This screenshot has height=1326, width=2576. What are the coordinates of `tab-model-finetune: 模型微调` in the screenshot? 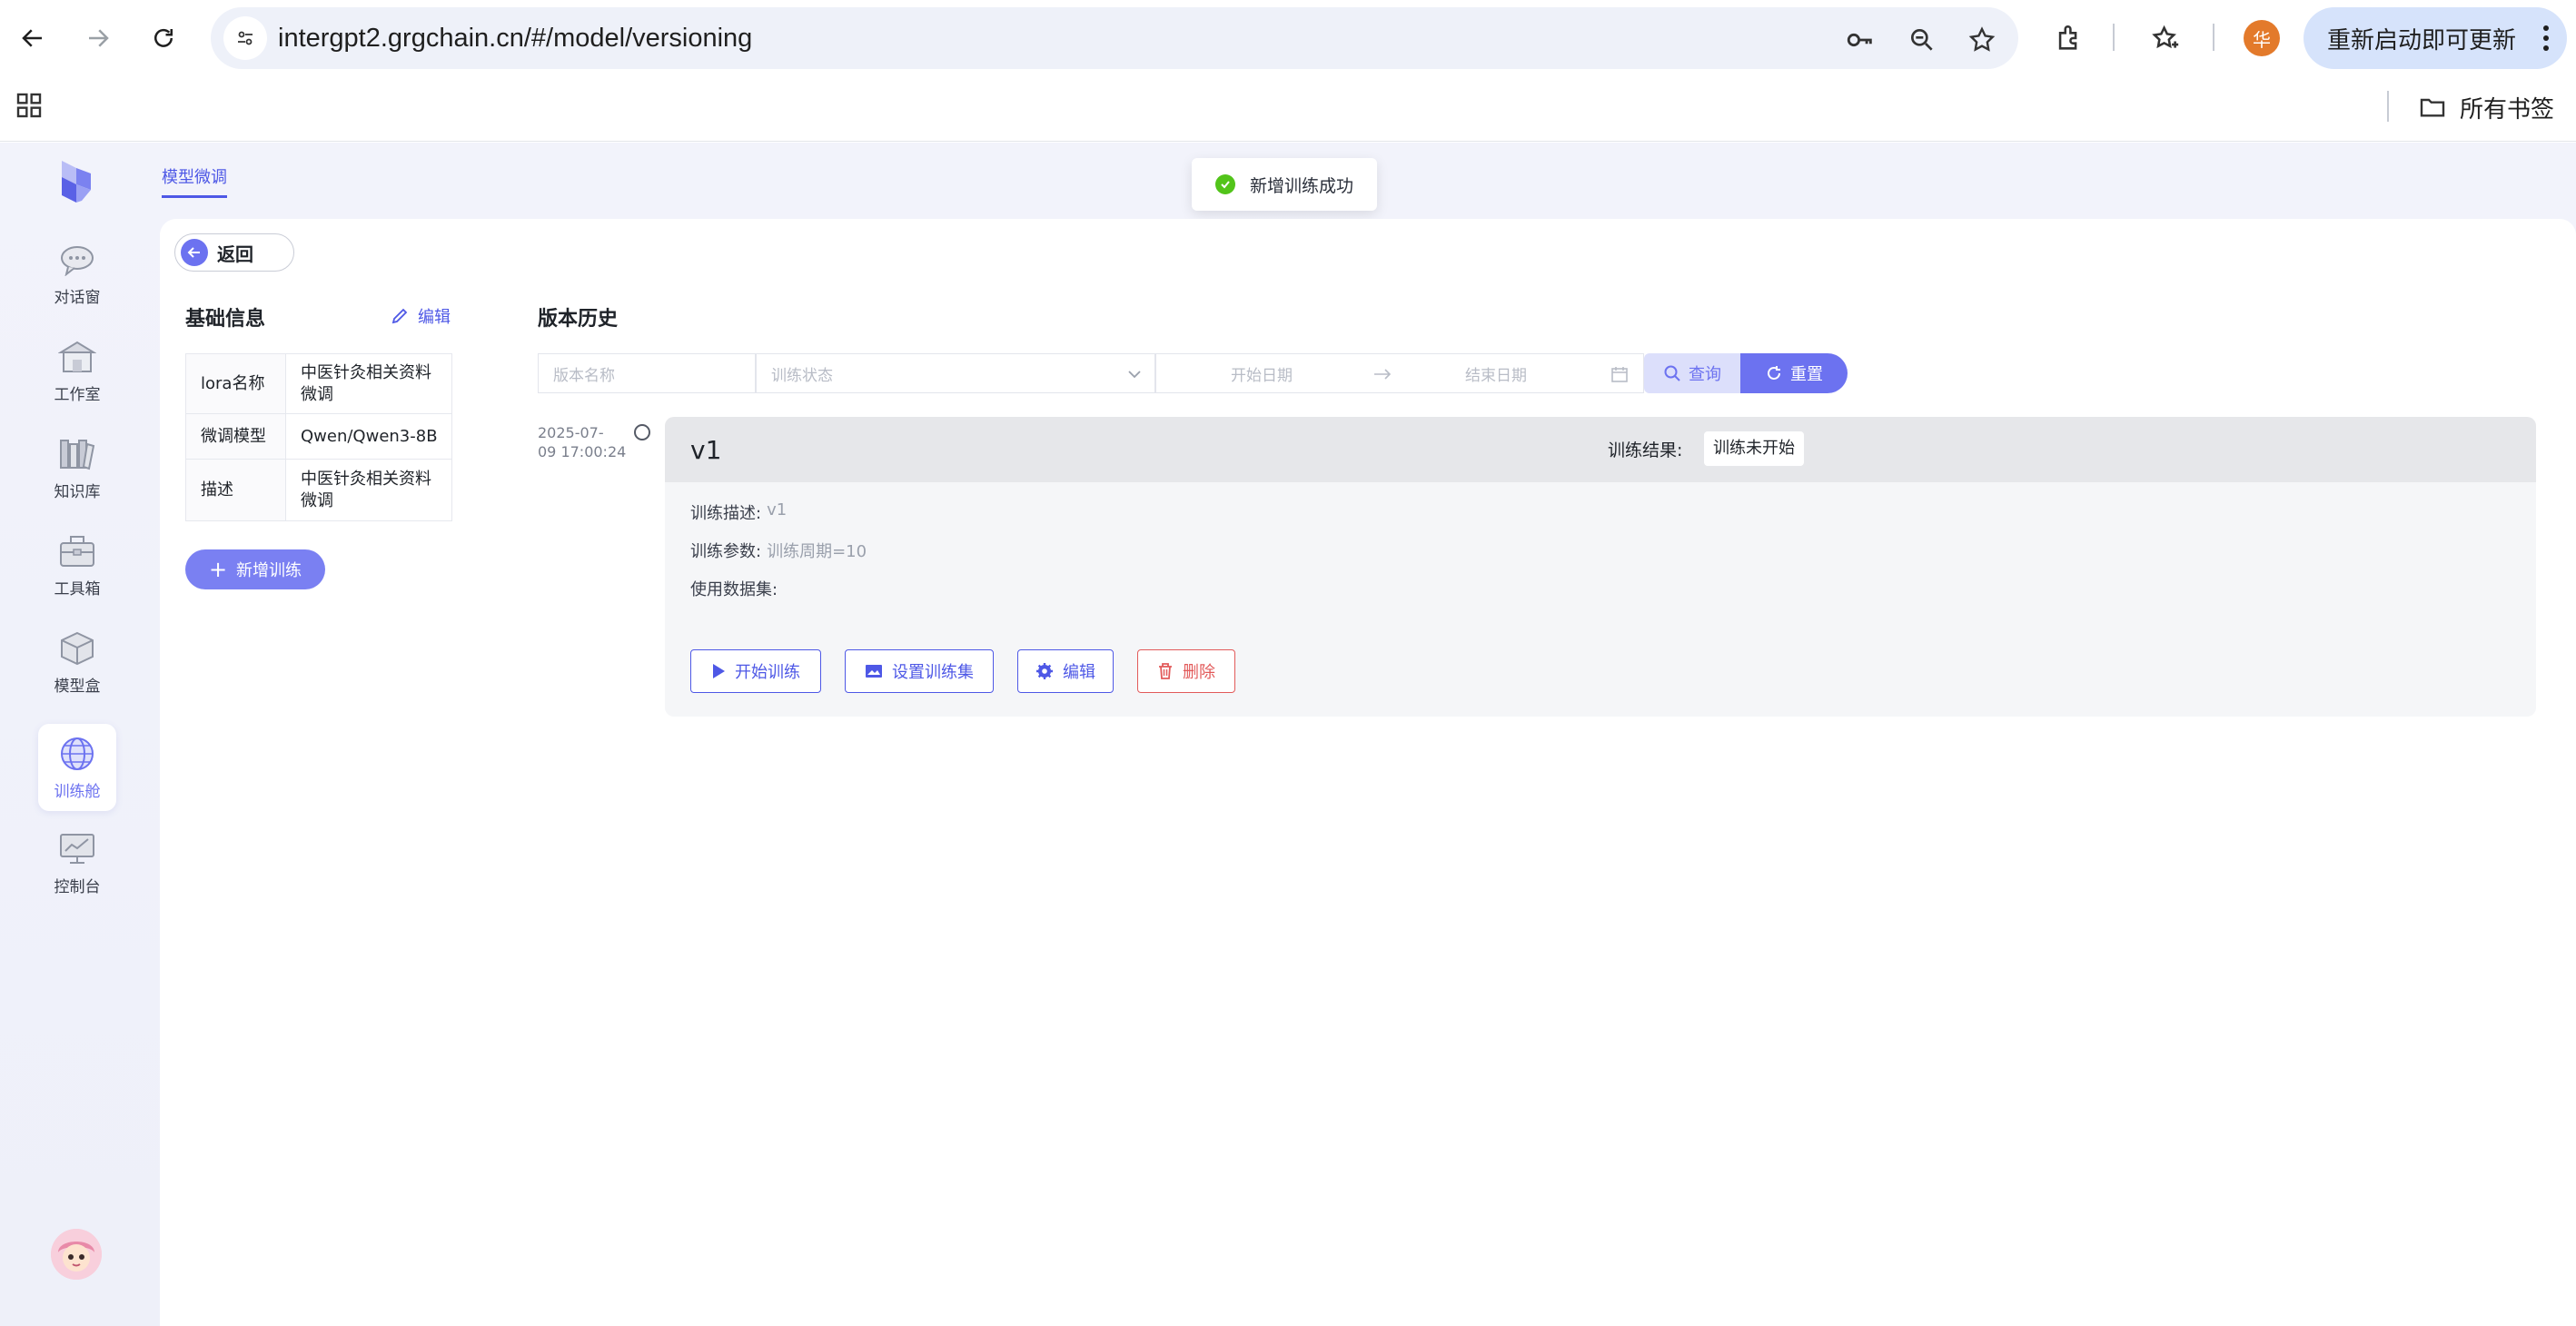 It's located at (194, 181).